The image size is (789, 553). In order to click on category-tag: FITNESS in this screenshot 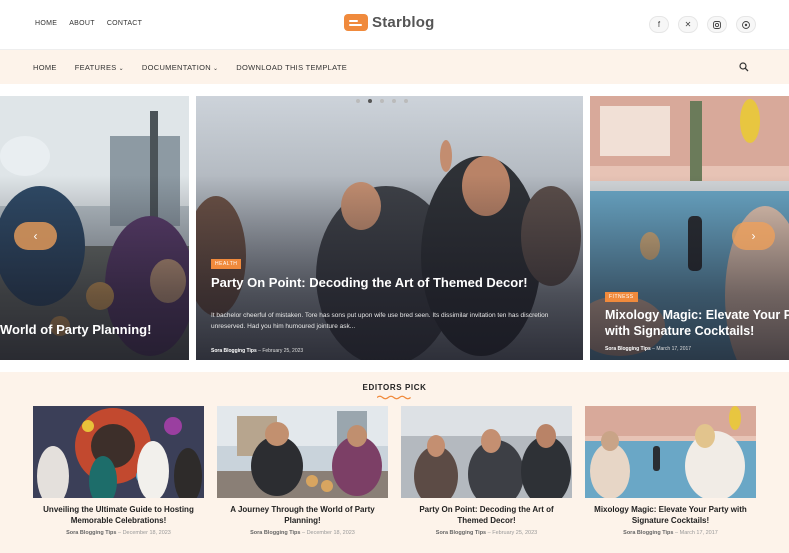, I will do `click(621, 297)`.